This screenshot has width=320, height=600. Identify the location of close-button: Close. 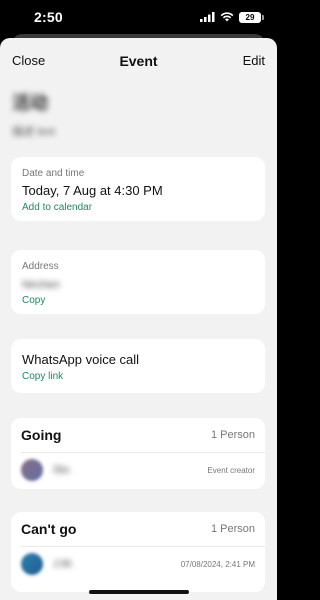
(28, 60).